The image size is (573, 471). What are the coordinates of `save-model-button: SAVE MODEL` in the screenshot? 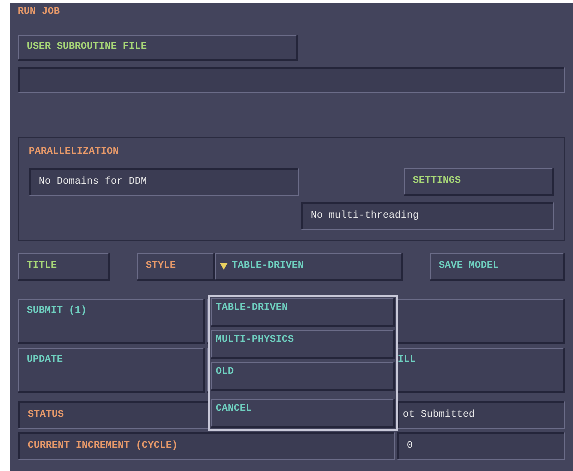 It's located at (497, 267).